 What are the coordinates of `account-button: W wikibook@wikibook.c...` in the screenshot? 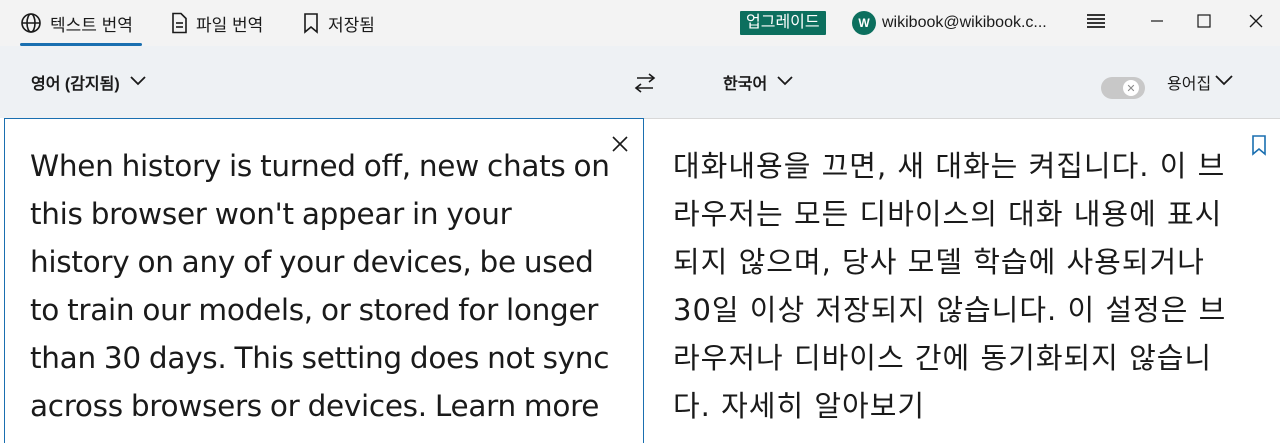 It's located at (949, 23).